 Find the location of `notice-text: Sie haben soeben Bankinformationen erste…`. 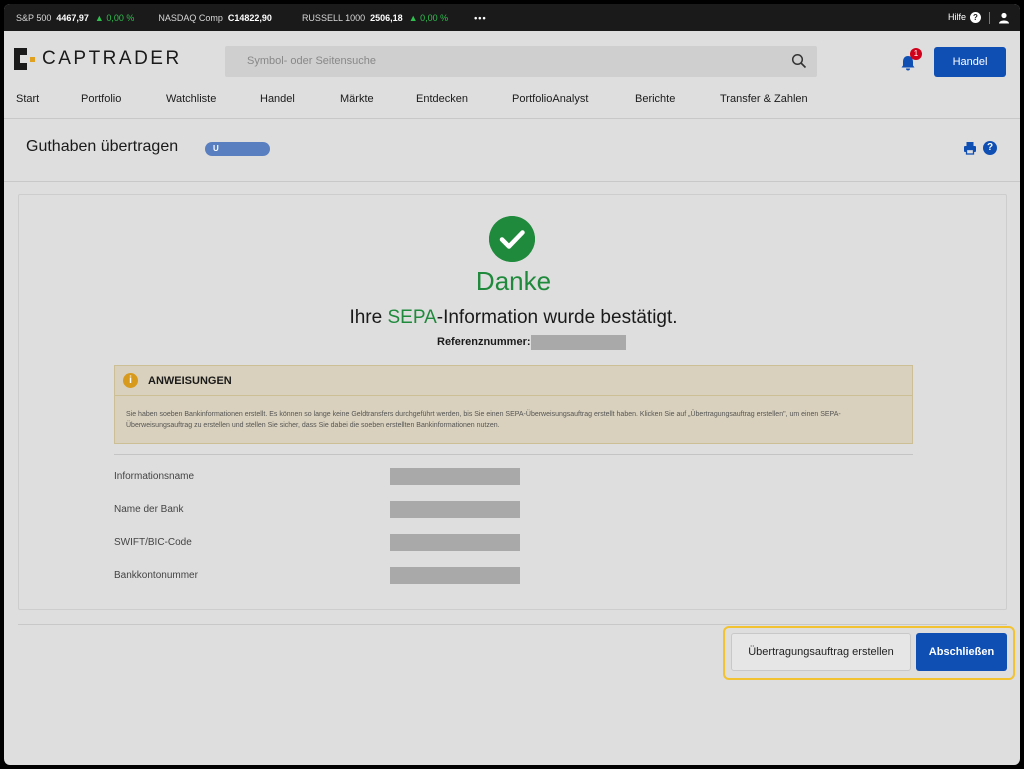

notice-text: Sie haben soeben Bankinformationen erste… is located at coordinates (483, 420).